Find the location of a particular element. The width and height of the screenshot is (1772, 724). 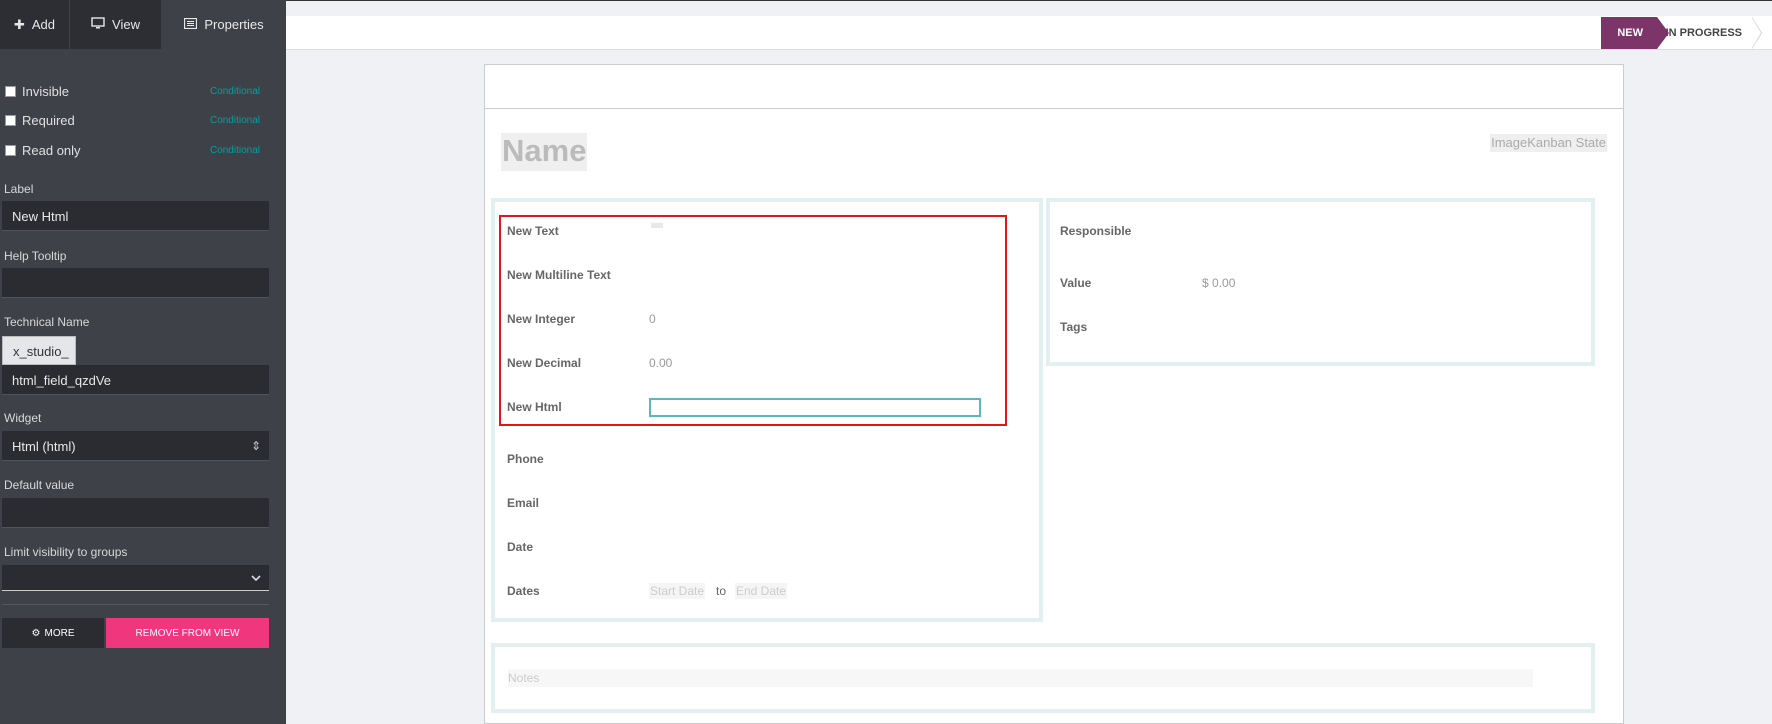

technical-name-title: Technical Name is located at coordinates (47, 322).